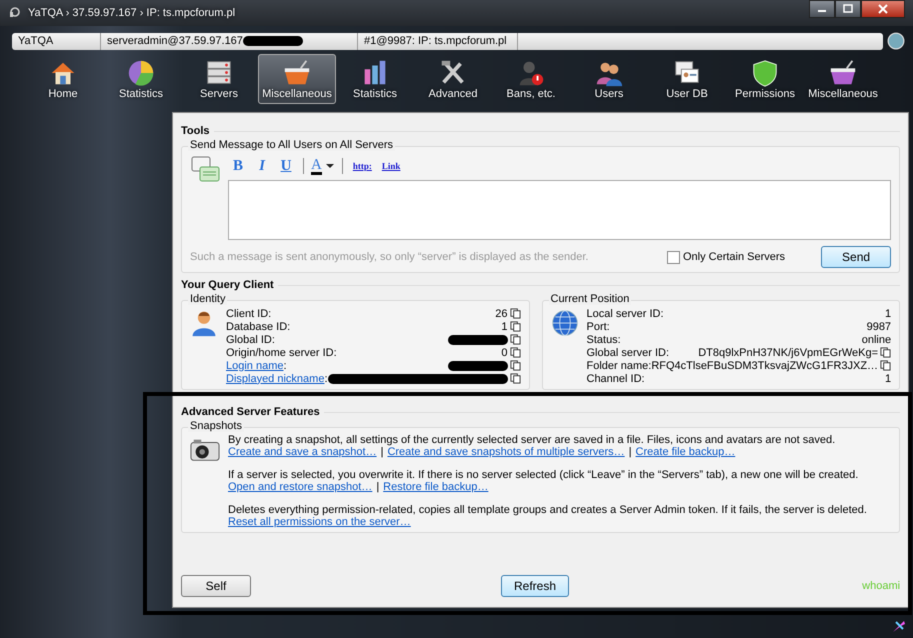  Describe the element at coordinates (56, 41) in the screenshot. I see `breadcrumb-item: YaTQA` at that location.